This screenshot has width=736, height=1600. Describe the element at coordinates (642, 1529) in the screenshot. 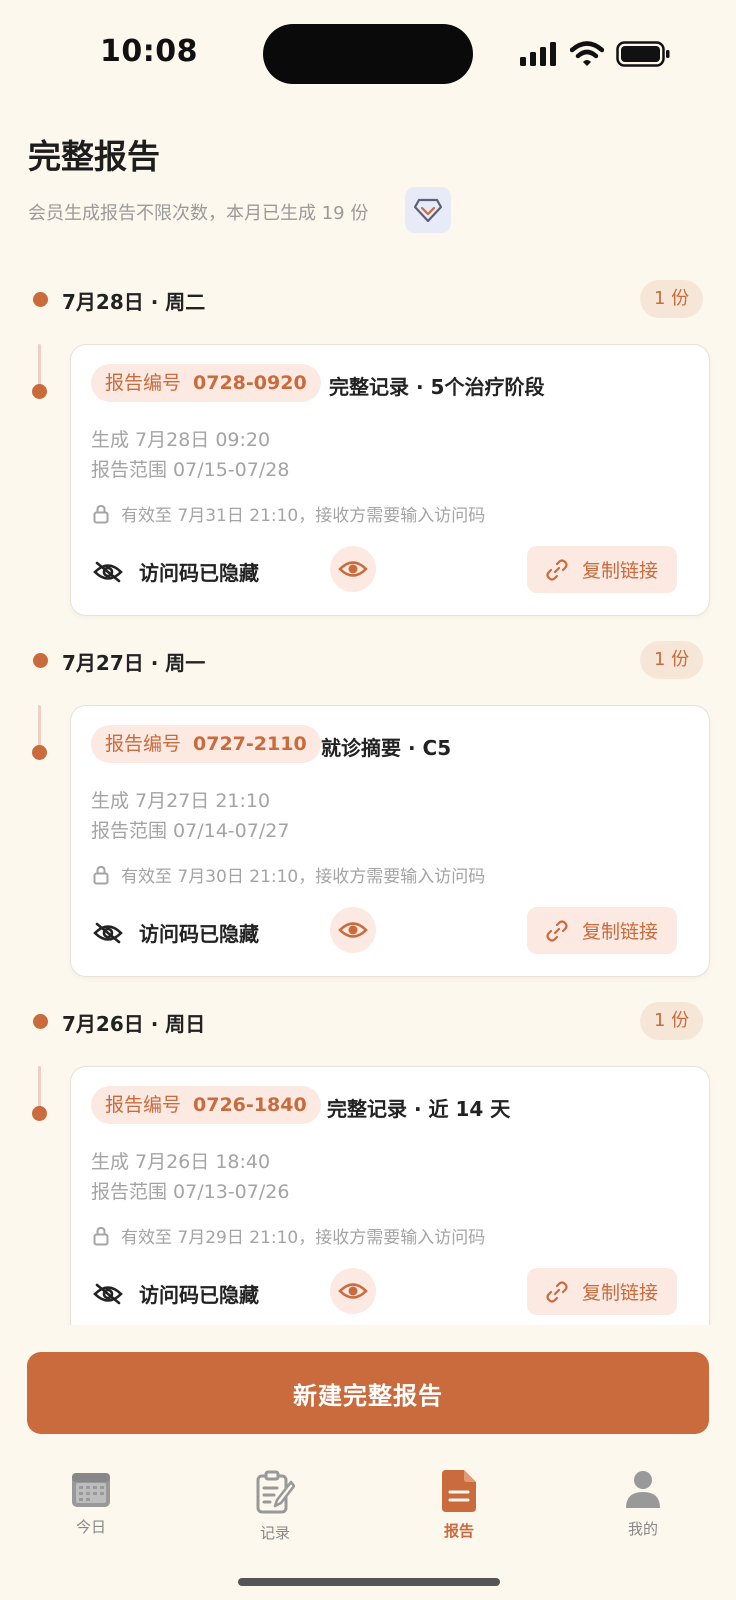

I see `tab-label: 我的` at that location.